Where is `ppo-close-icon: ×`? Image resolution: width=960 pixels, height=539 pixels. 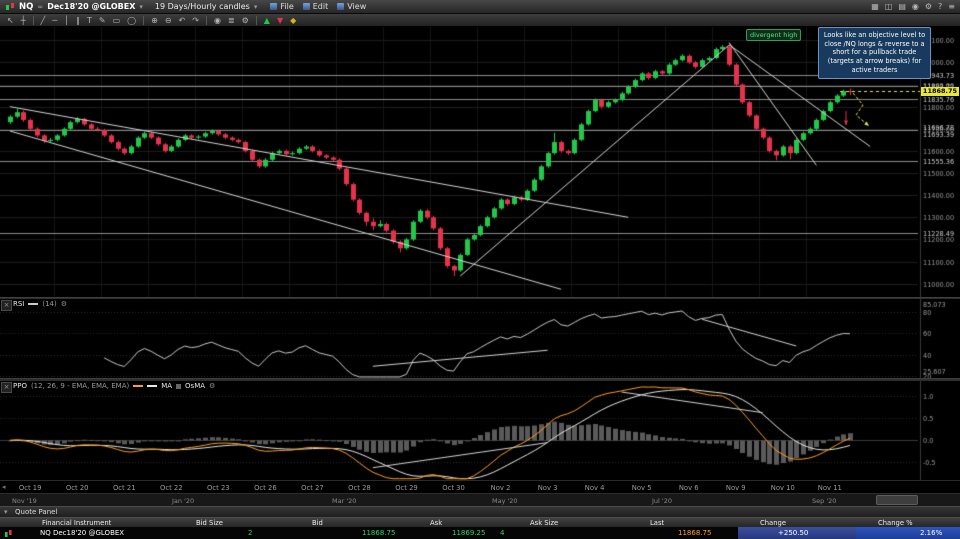
ppo-close-icon: × is located at coordinates (6, 387).